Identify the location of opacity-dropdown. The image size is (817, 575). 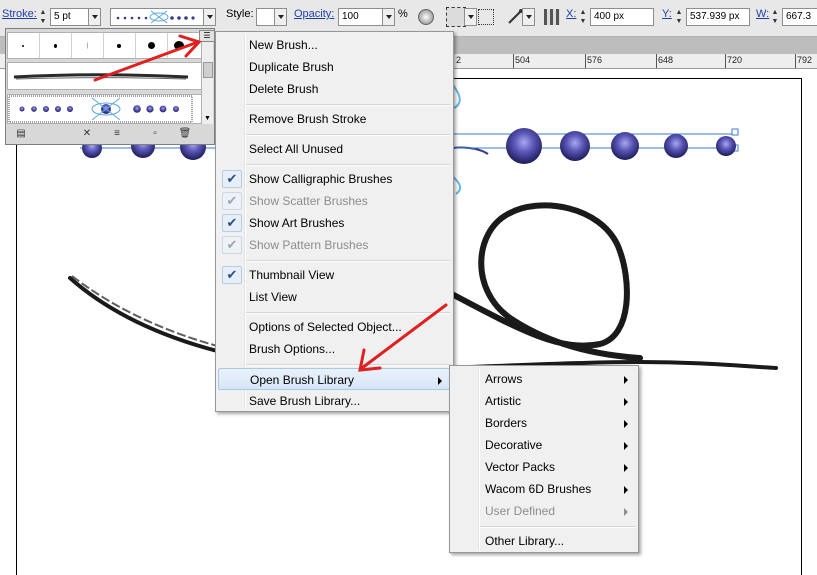
(388, 17).